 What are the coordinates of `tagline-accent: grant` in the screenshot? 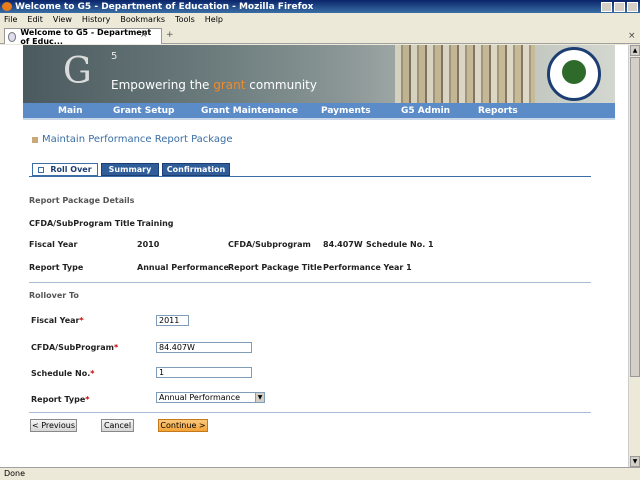 It's located at (229, 85).